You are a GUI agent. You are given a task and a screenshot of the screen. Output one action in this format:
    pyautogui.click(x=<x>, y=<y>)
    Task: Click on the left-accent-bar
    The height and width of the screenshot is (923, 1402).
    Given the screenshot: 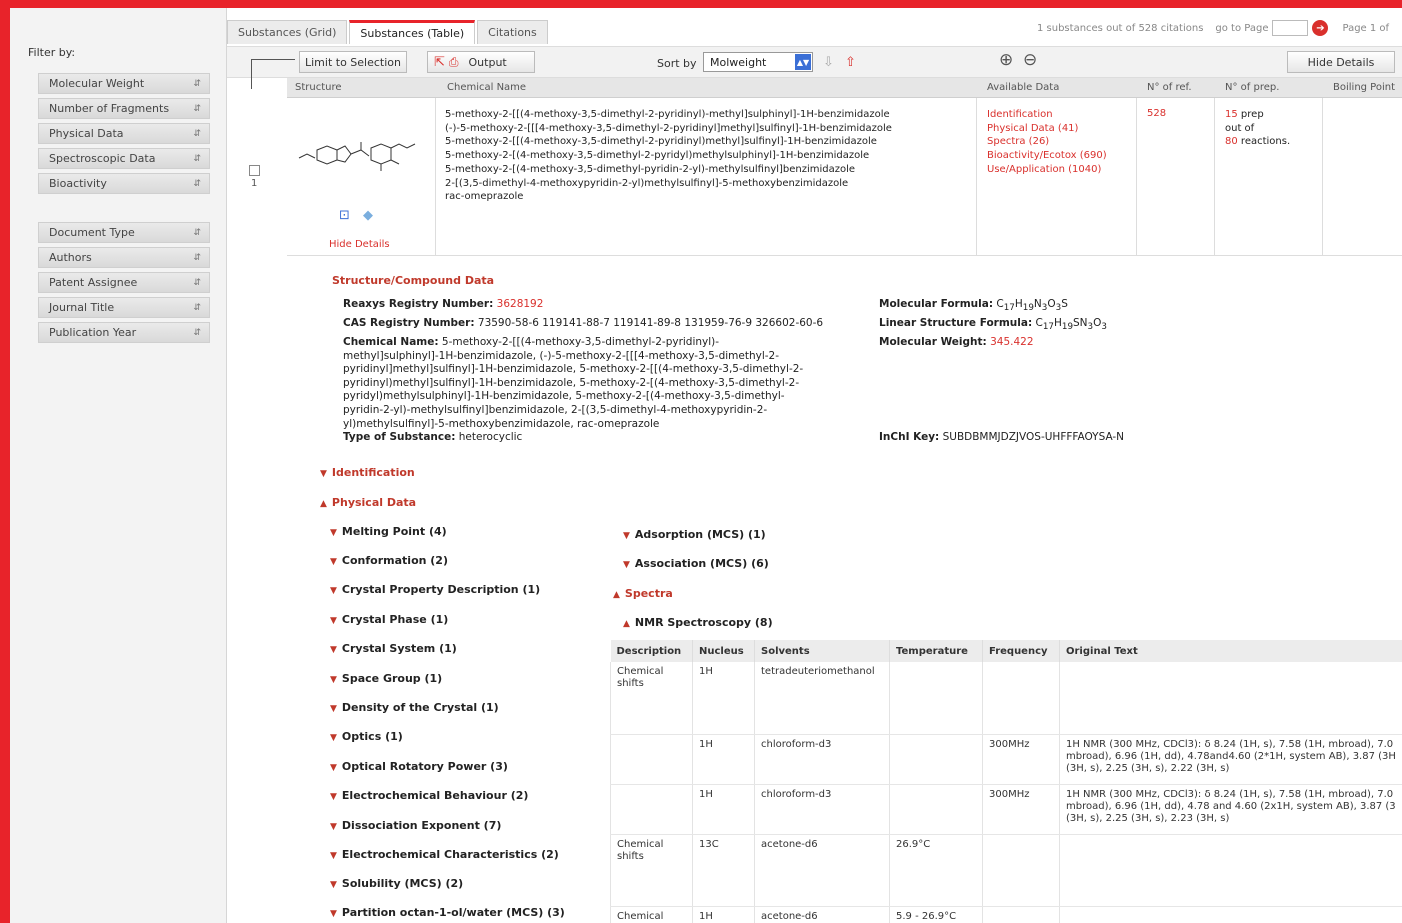 What is the action you would take?
    pyautogui.click(x=5, y=461)
    